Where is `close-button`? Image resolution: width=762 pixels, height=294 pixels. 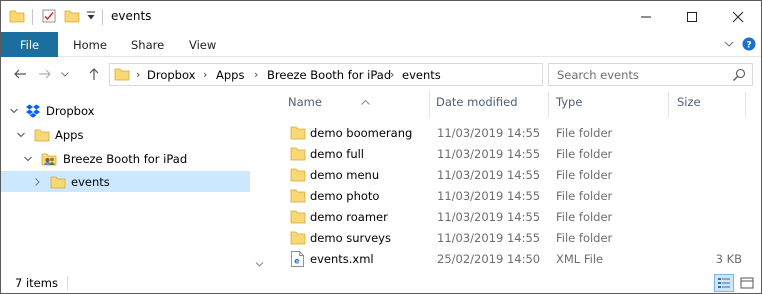 close-button is located at coordinates (738, 16).